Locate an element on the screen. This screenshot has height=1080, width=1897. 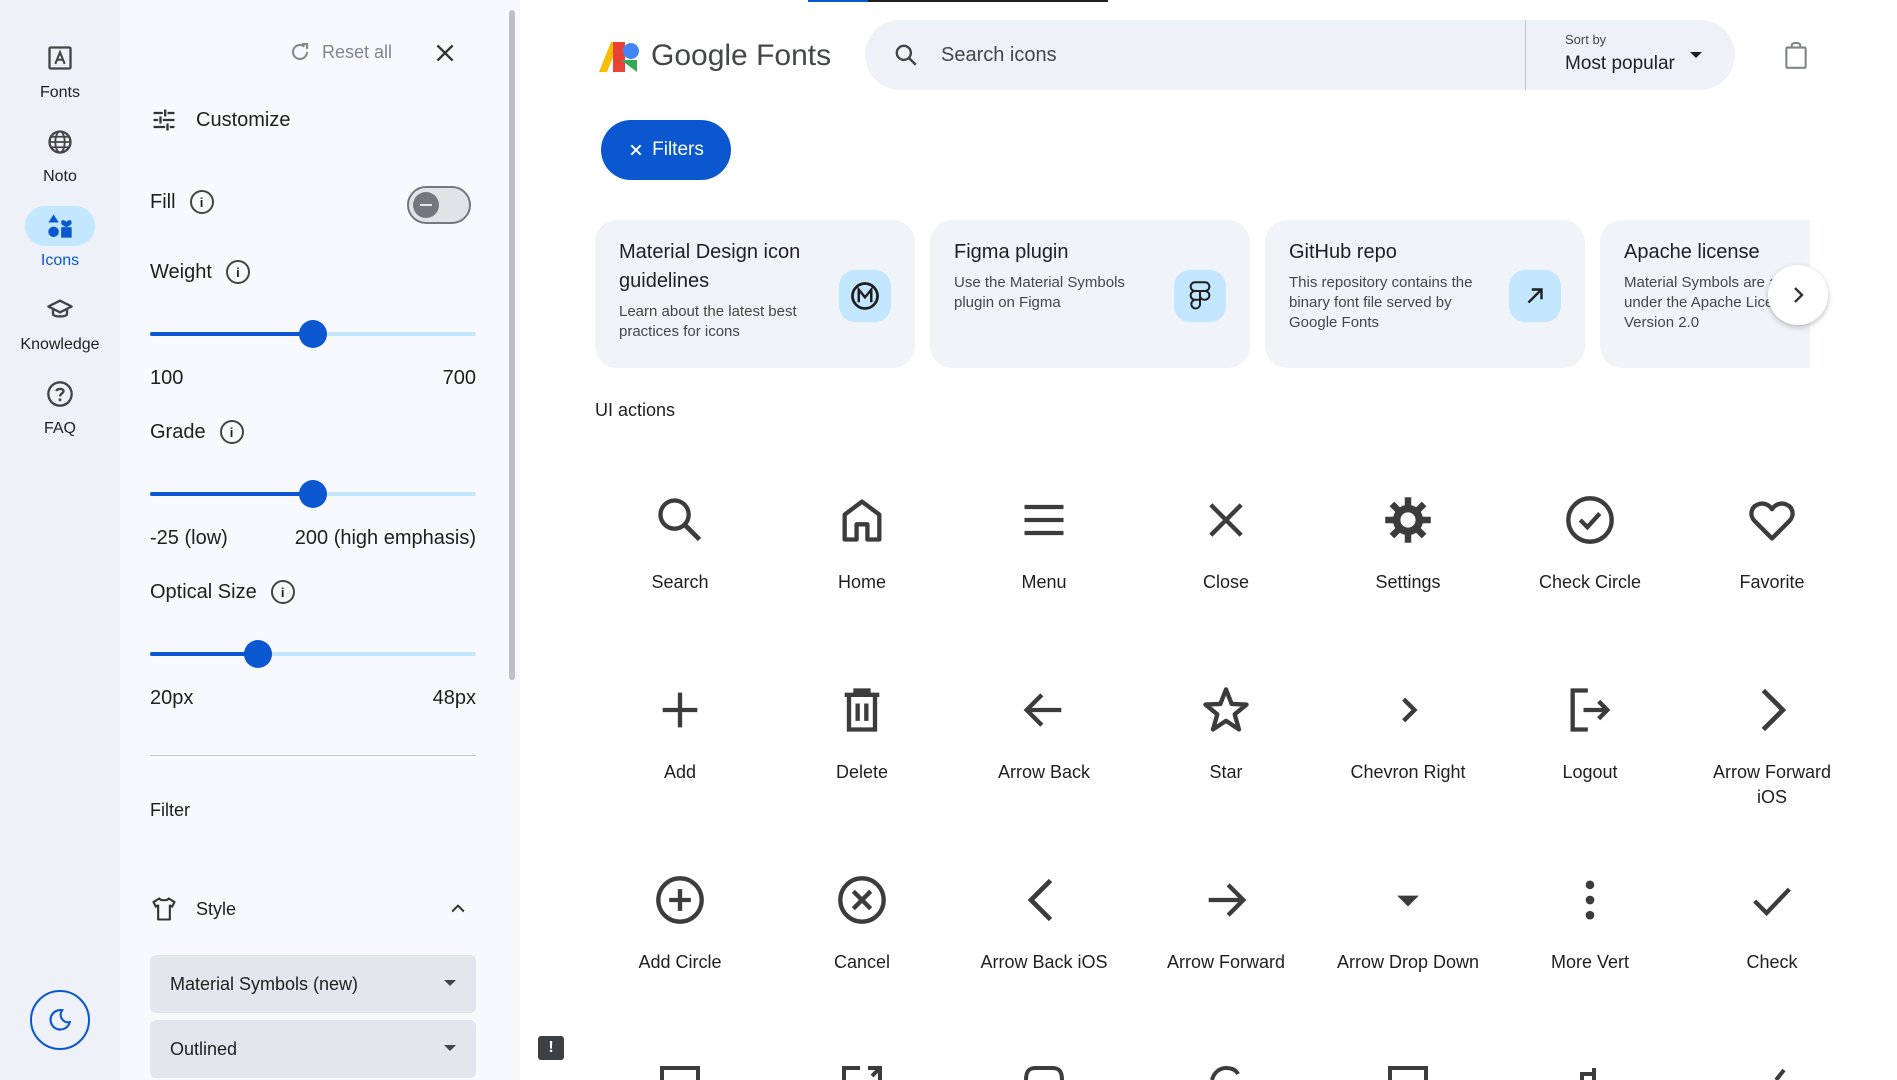
home-icon is located at coordinates (862, 520).